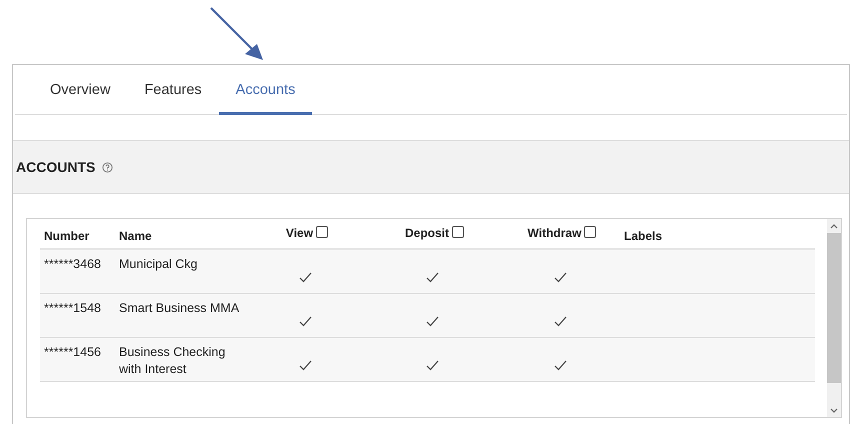  I want to click on help-icon, so click(108, 167).